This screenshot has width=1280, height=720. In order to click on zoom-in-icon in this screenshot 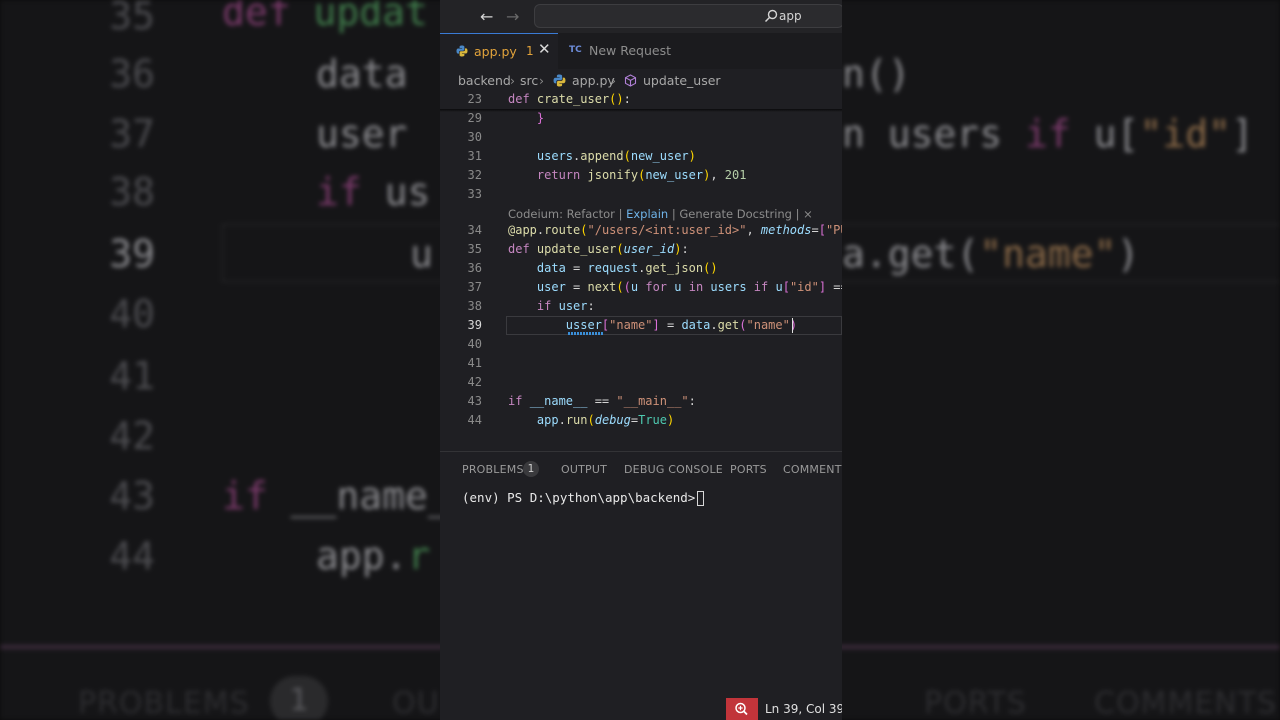, I will do `click(741, 709)`.